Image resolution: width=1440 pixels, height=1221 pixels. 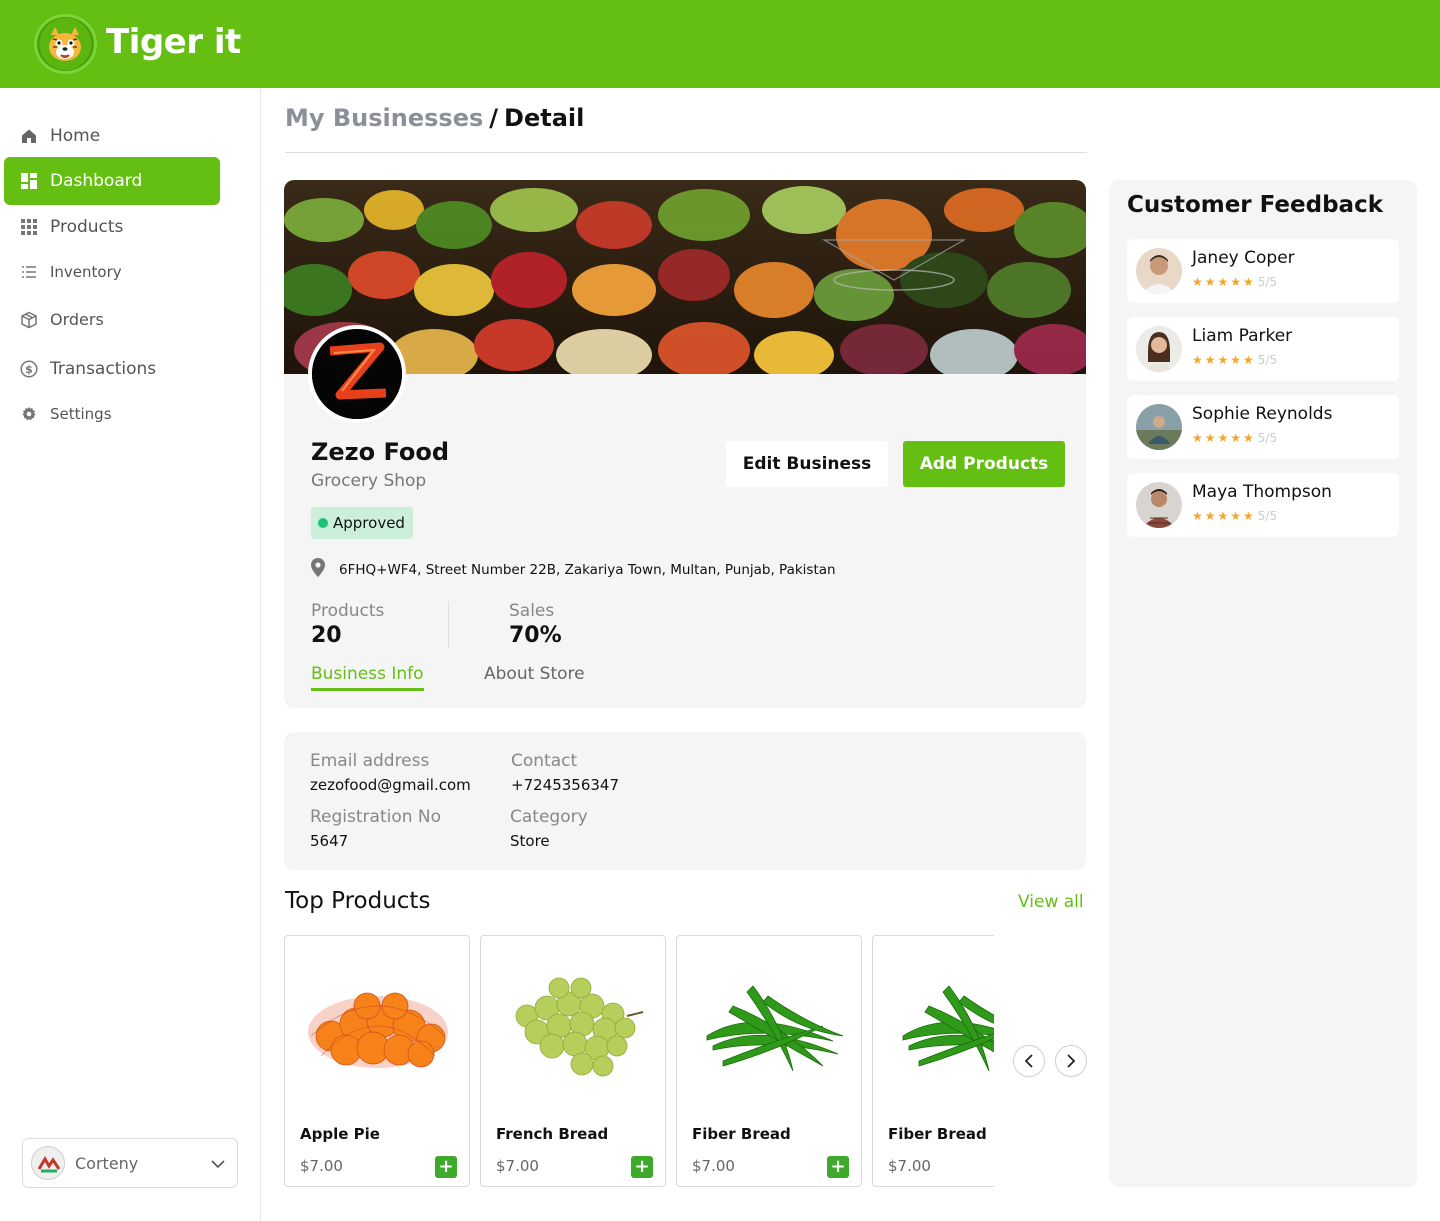 What do you see at coordinates (534, 674) in the screenshot?
I see `tab-about-store: About Store` at bounding box center [534, 674].